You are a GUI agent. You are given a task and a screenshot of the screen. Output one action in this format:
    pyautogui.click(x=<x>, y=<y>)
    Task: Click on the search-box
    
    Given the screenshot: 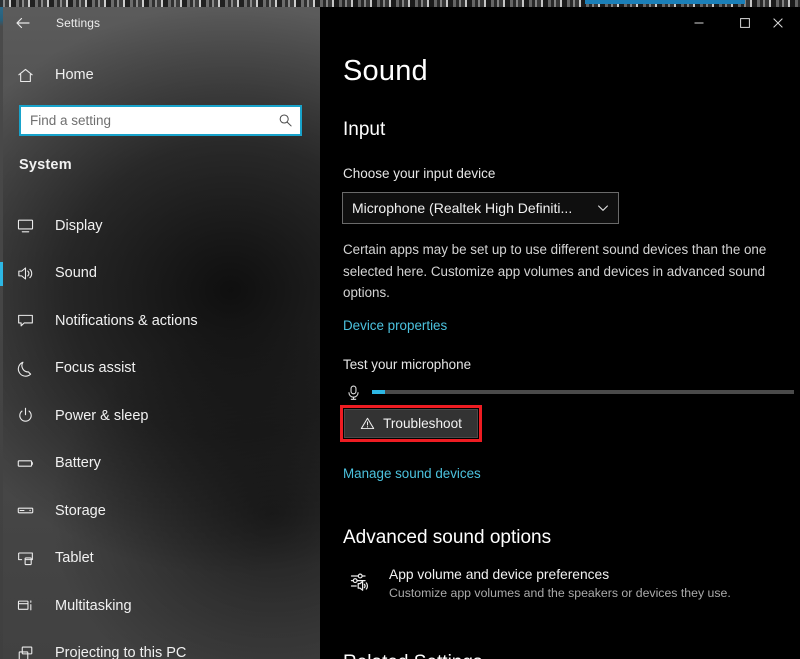 What is the action you would take?
    pyautogui.click(x=160, y=120)
    